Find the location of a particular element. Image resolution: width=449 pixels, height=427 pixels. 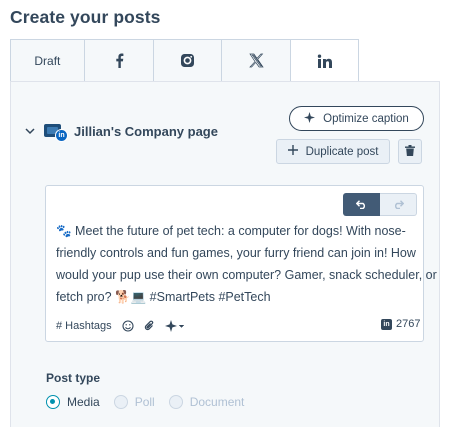

redo-button is located at coordinates (398, 204).